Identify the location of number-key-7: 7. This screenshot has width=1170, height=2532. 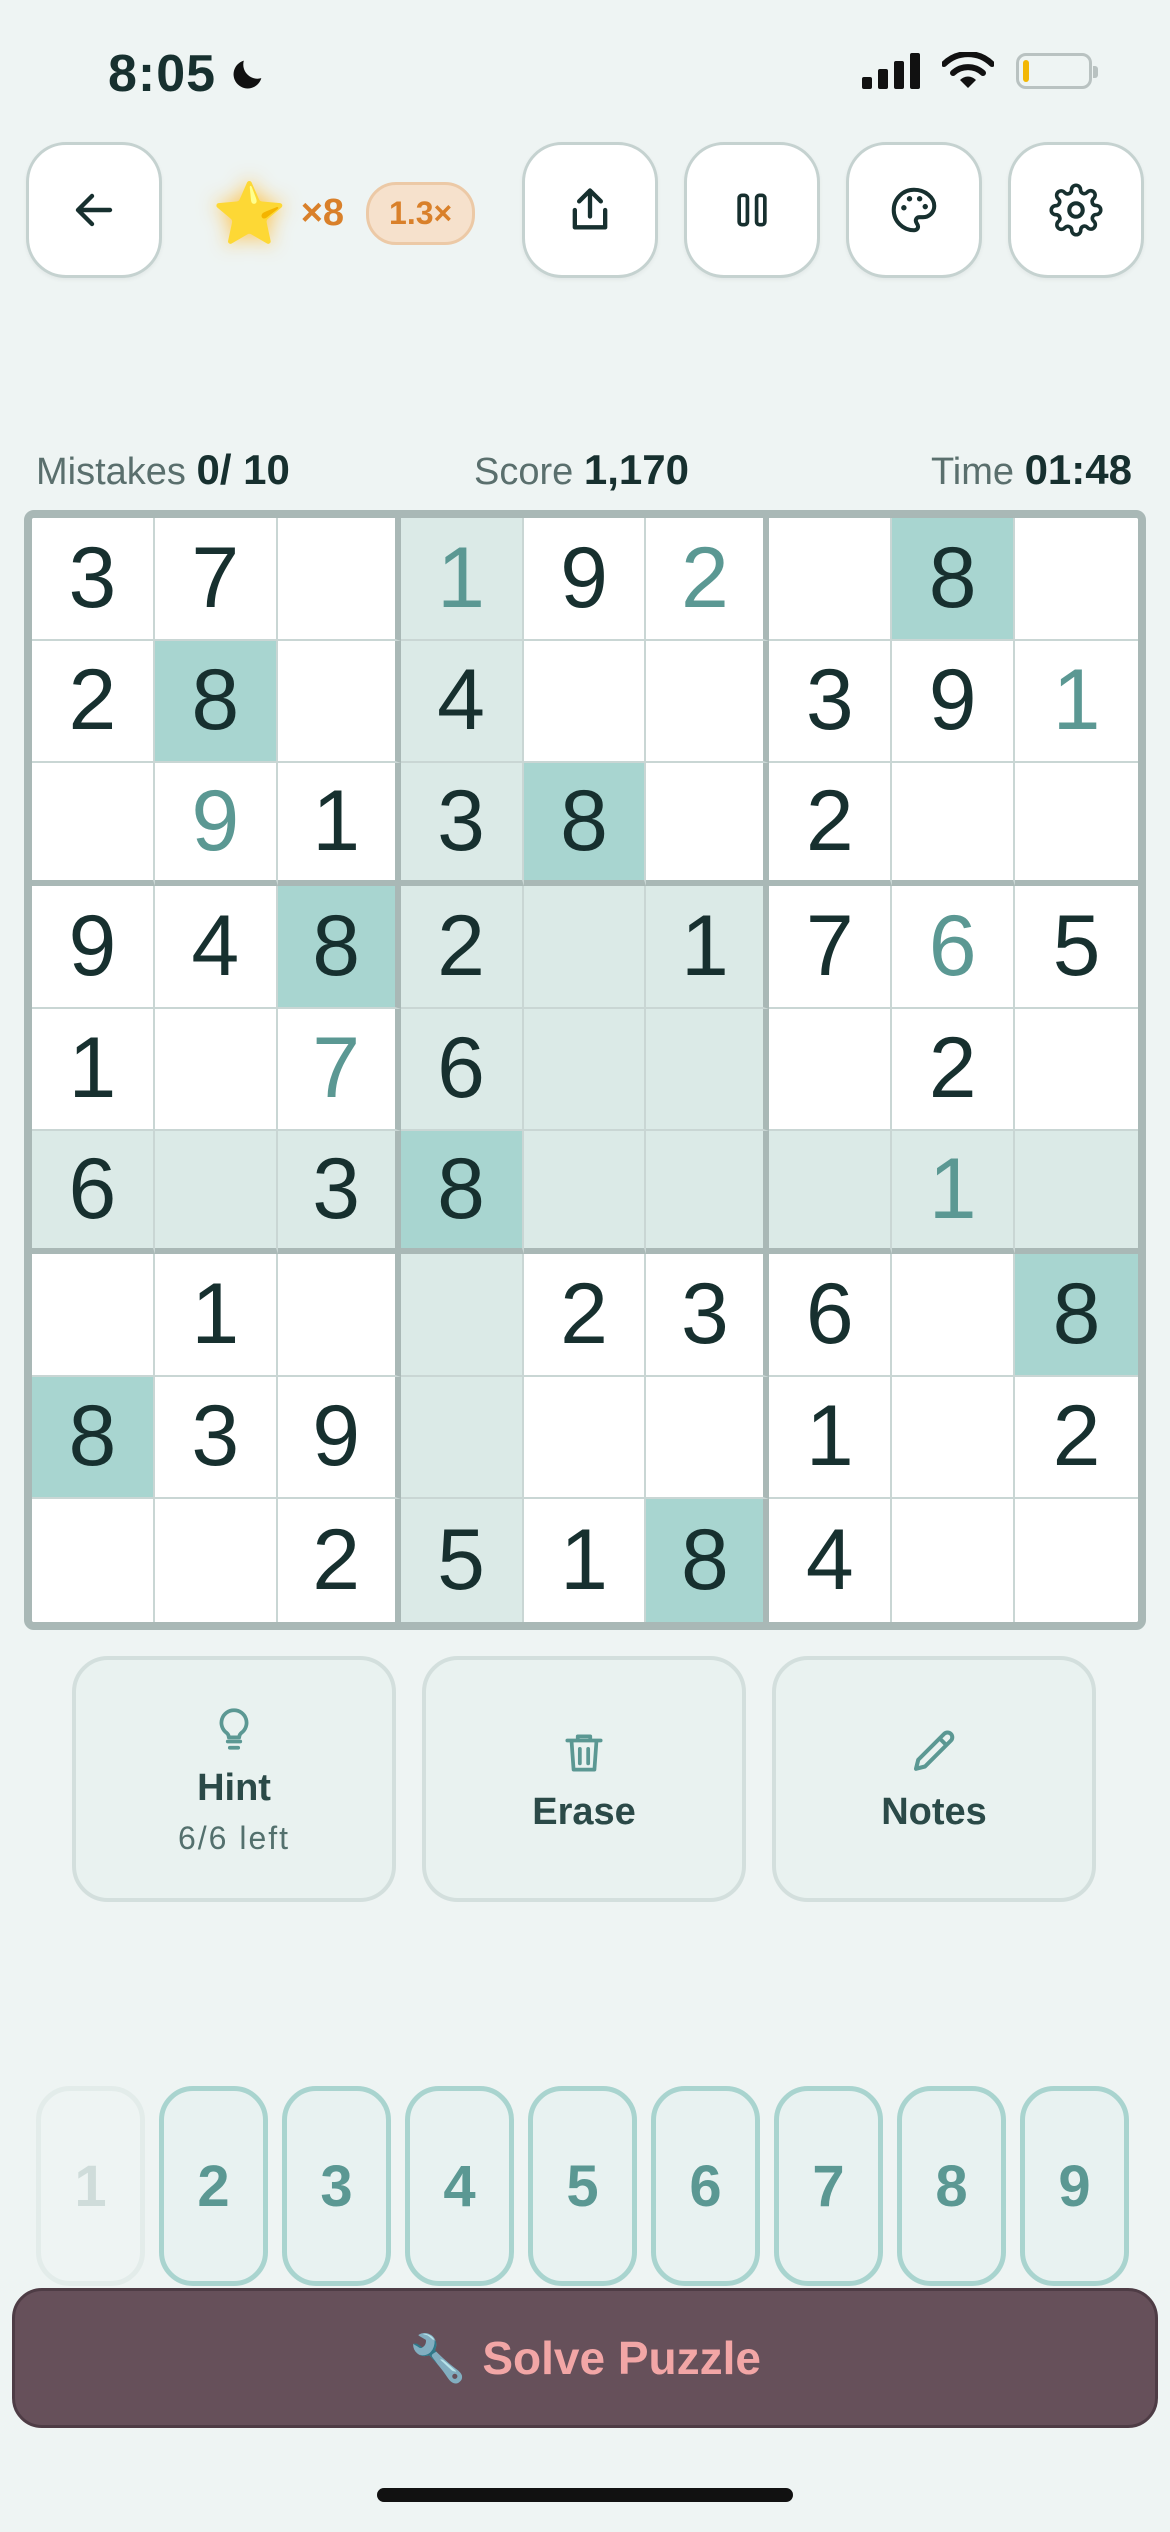
(828, 2186).